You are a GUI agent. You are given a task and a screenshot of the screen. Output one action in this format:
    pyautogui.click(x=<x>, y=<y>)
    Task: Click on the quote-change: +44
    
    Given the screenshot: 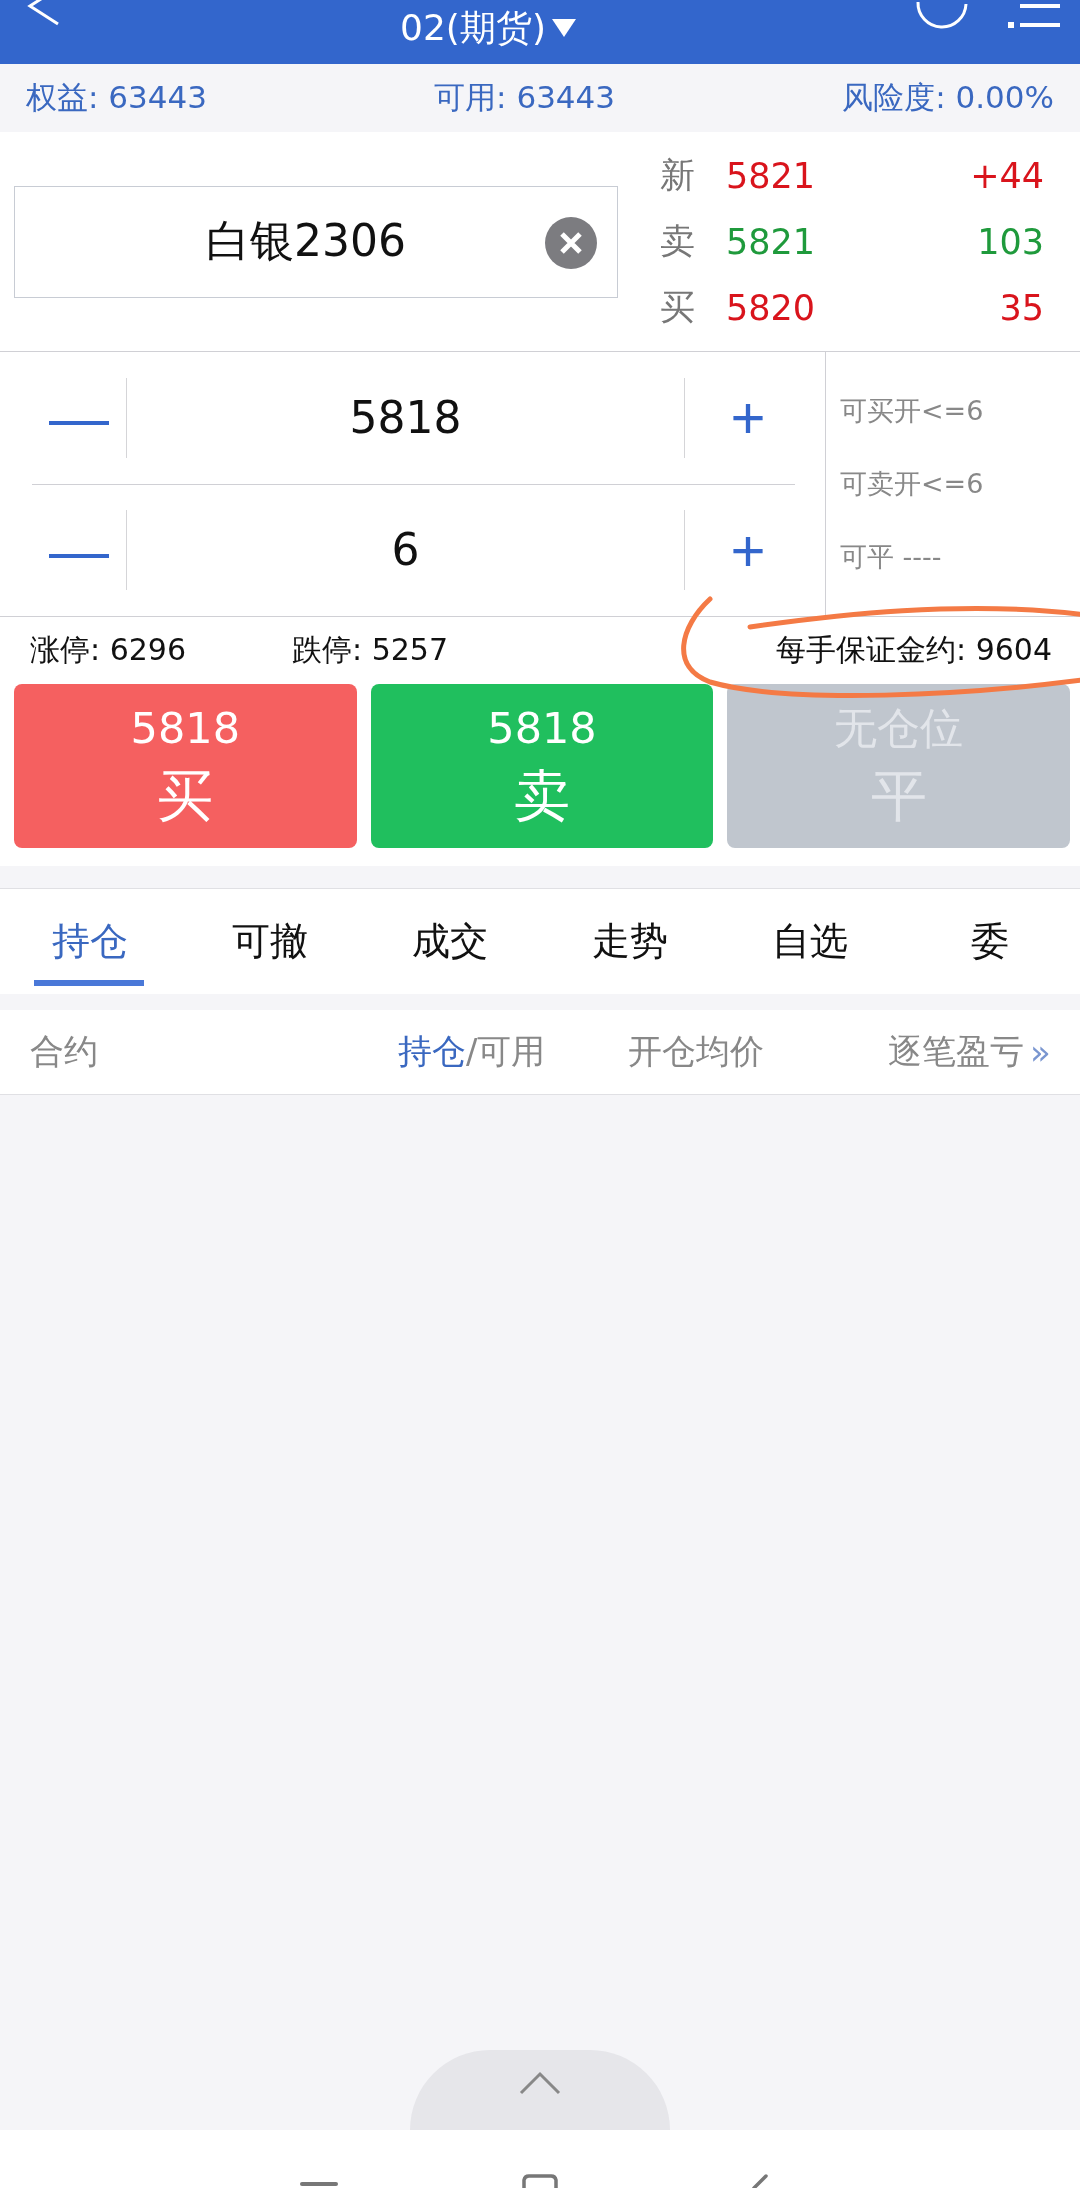 What is the action you would take?
    pyautogui.click(x=1007, y=175)
    